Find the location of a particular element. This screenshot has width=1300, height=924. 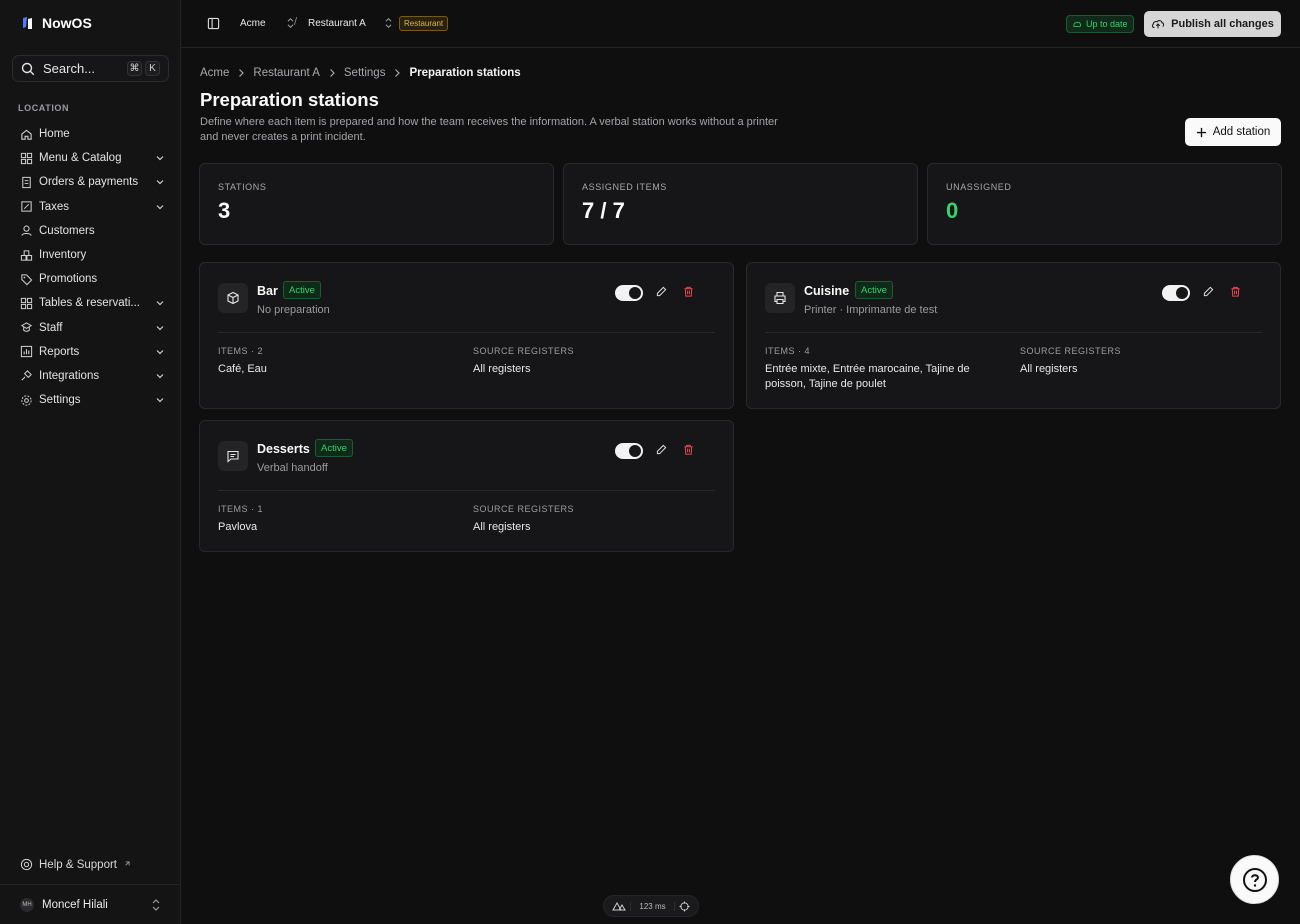

sidebar-toggle-button is located at coordinates (213, 23).